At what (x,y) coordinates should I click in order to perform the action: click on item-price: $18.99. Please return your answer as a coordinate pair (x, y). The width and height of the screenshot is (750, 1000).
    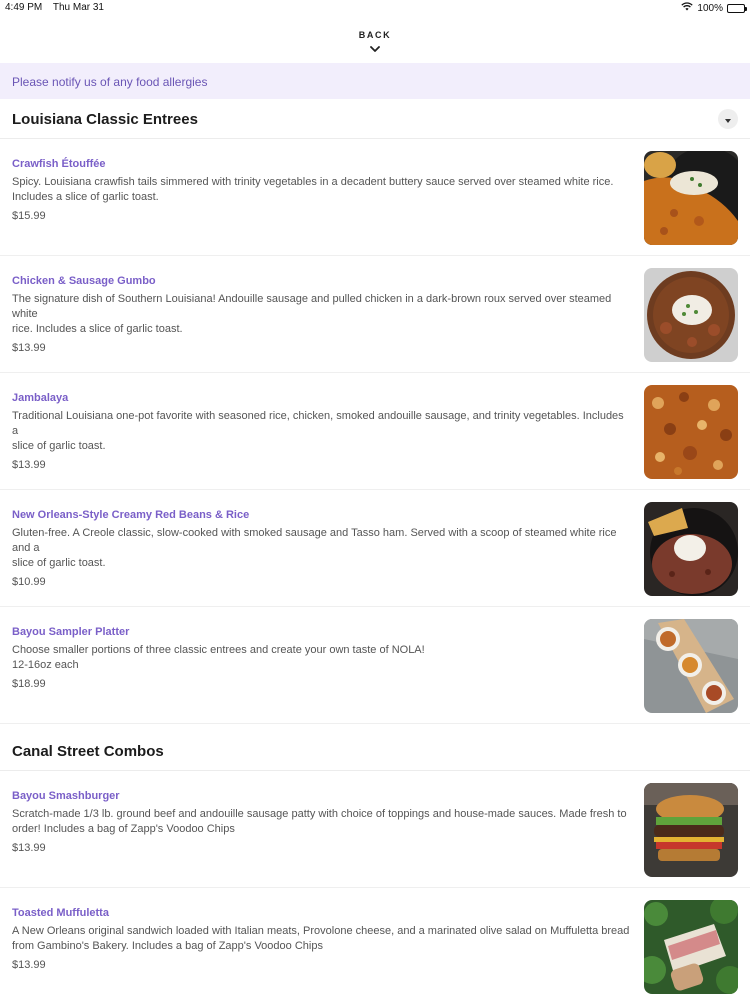
    Looking at the image, I should click on (29, 684).